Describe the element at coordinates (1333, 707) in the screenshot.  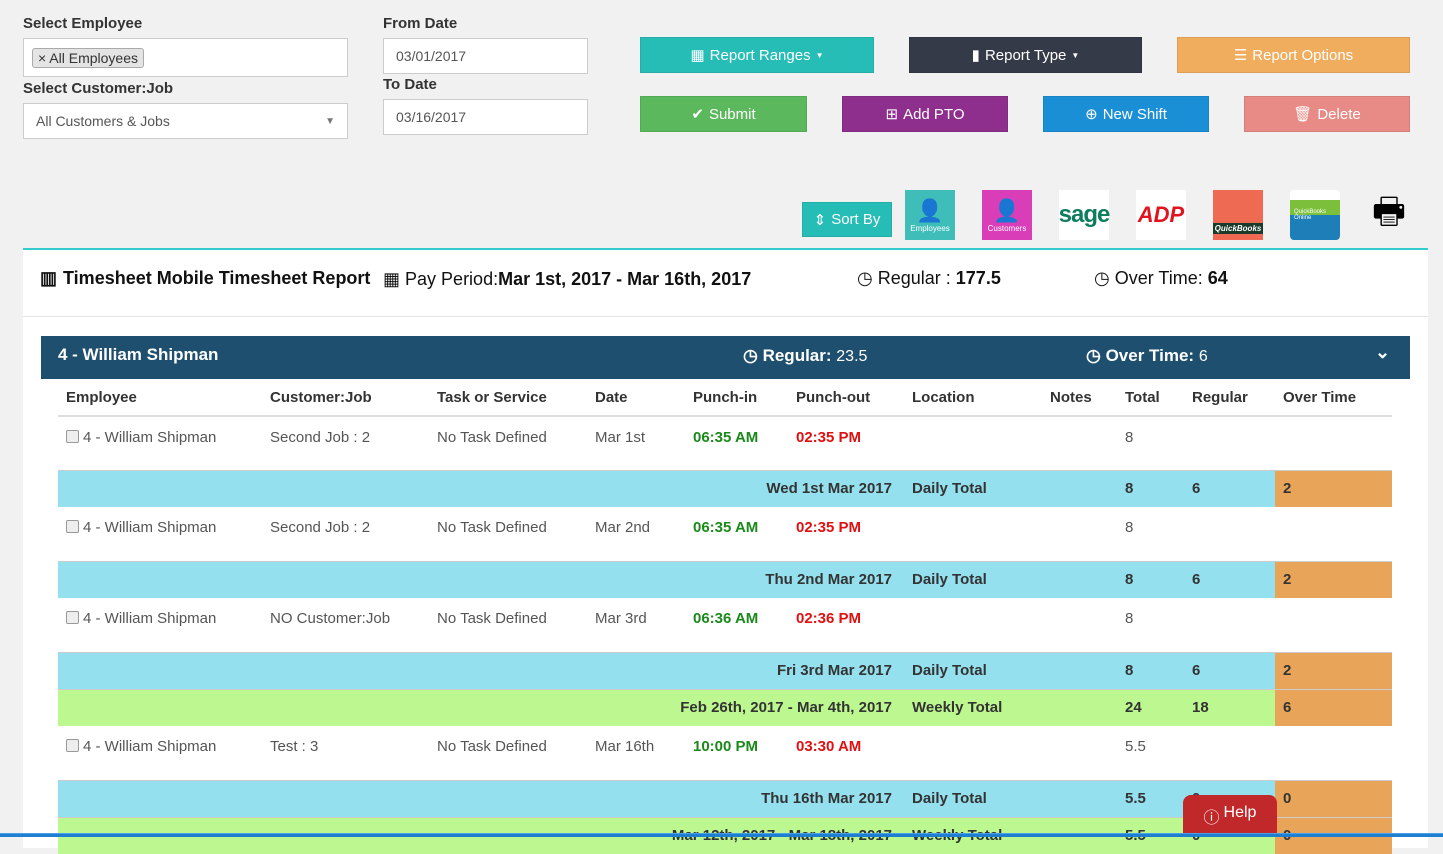
I see `overtime-cell: 6` at that location.